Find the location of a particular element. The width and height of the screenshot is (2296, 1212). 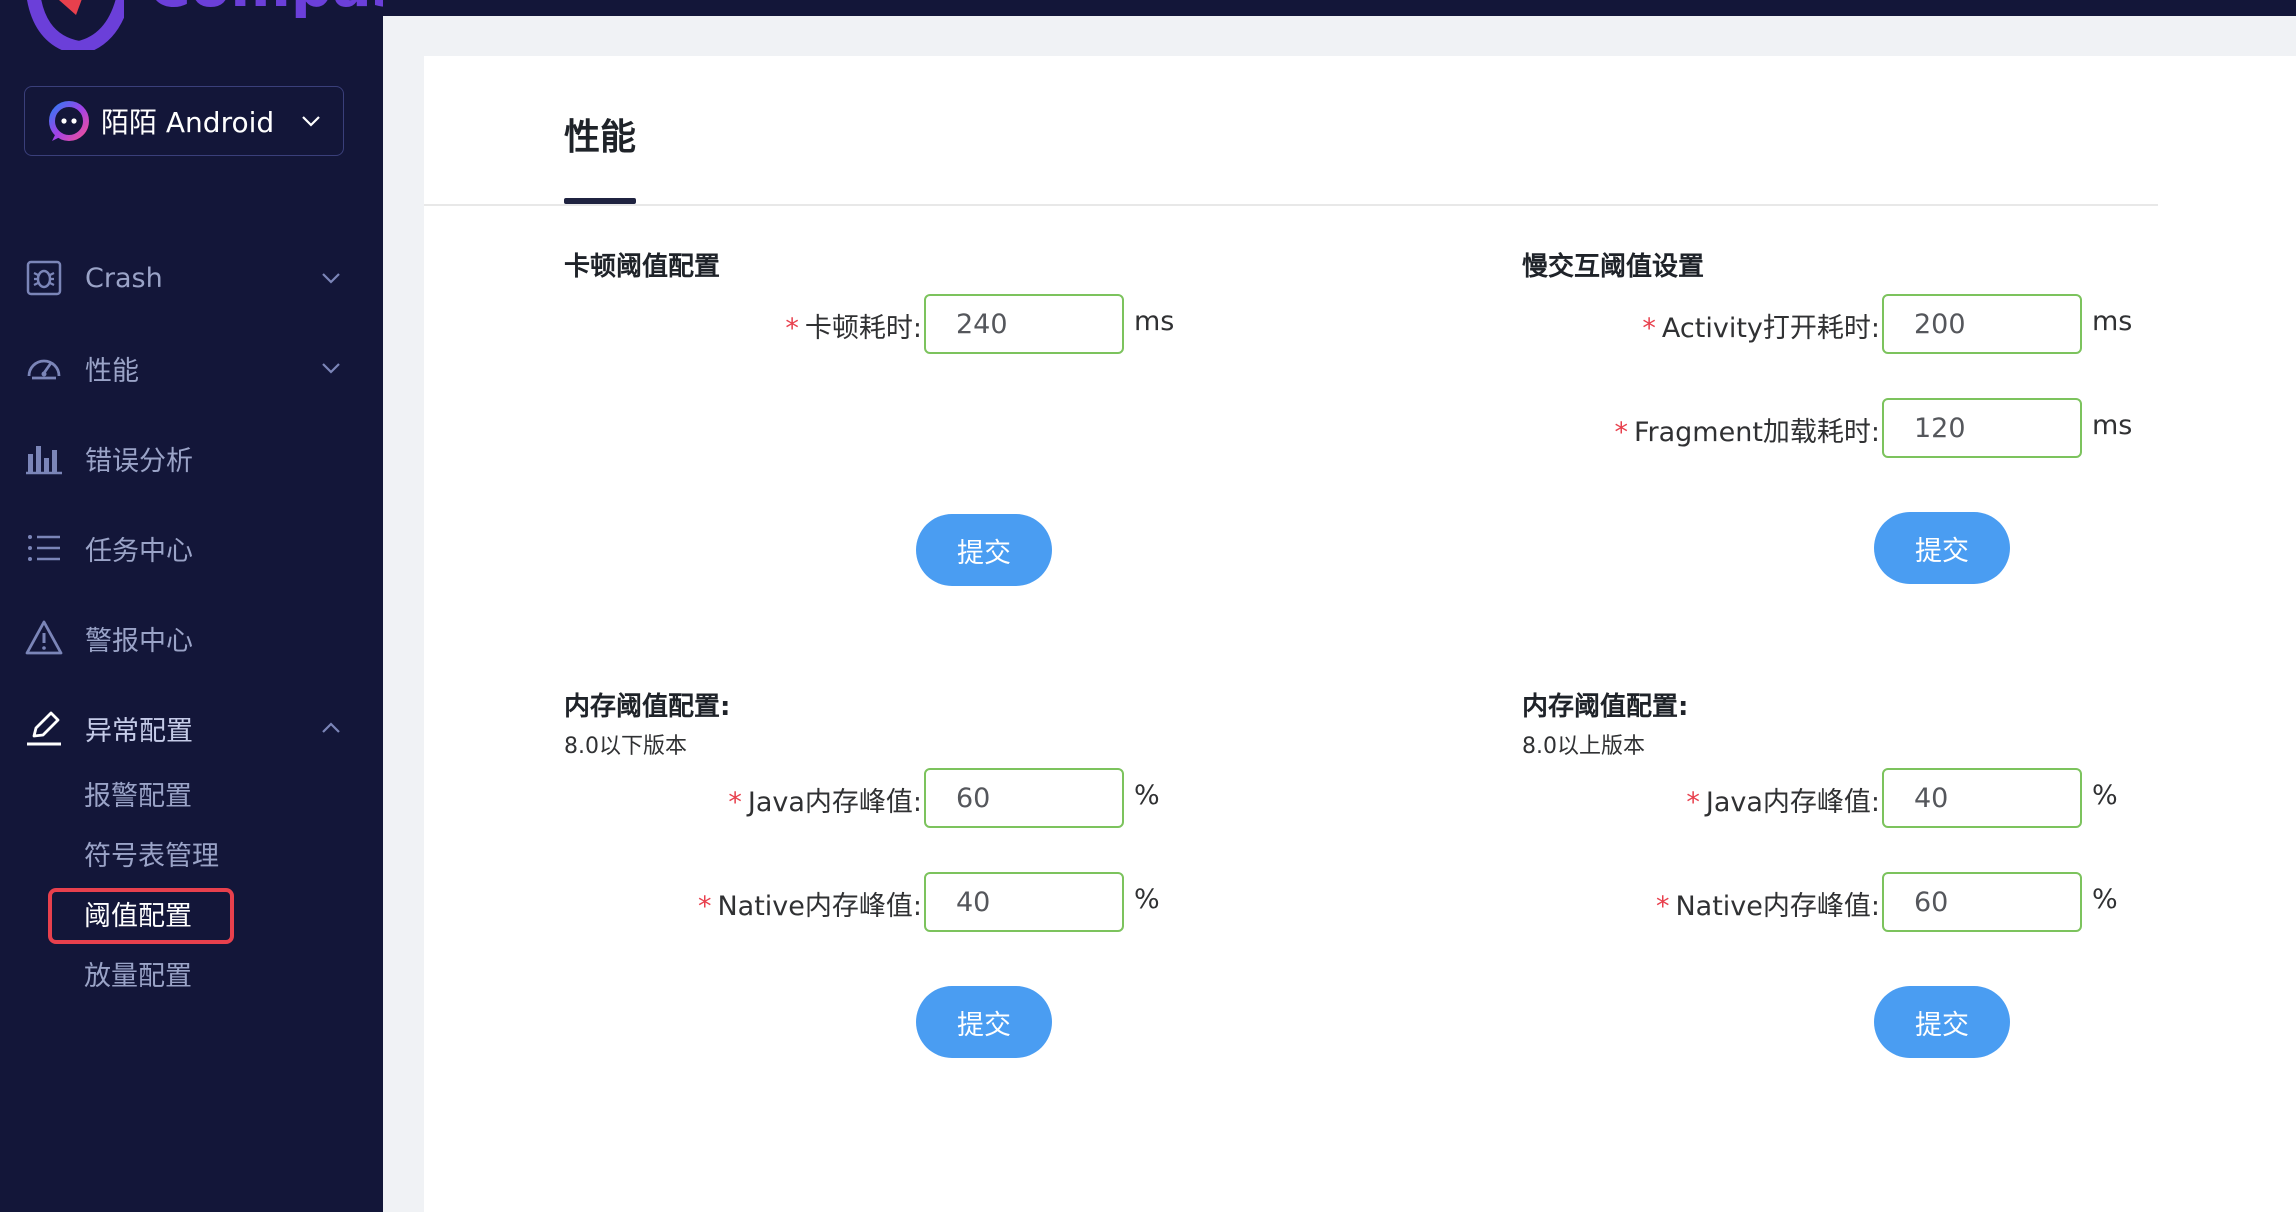

activity-time-input is located at coordinates (1982, 324).